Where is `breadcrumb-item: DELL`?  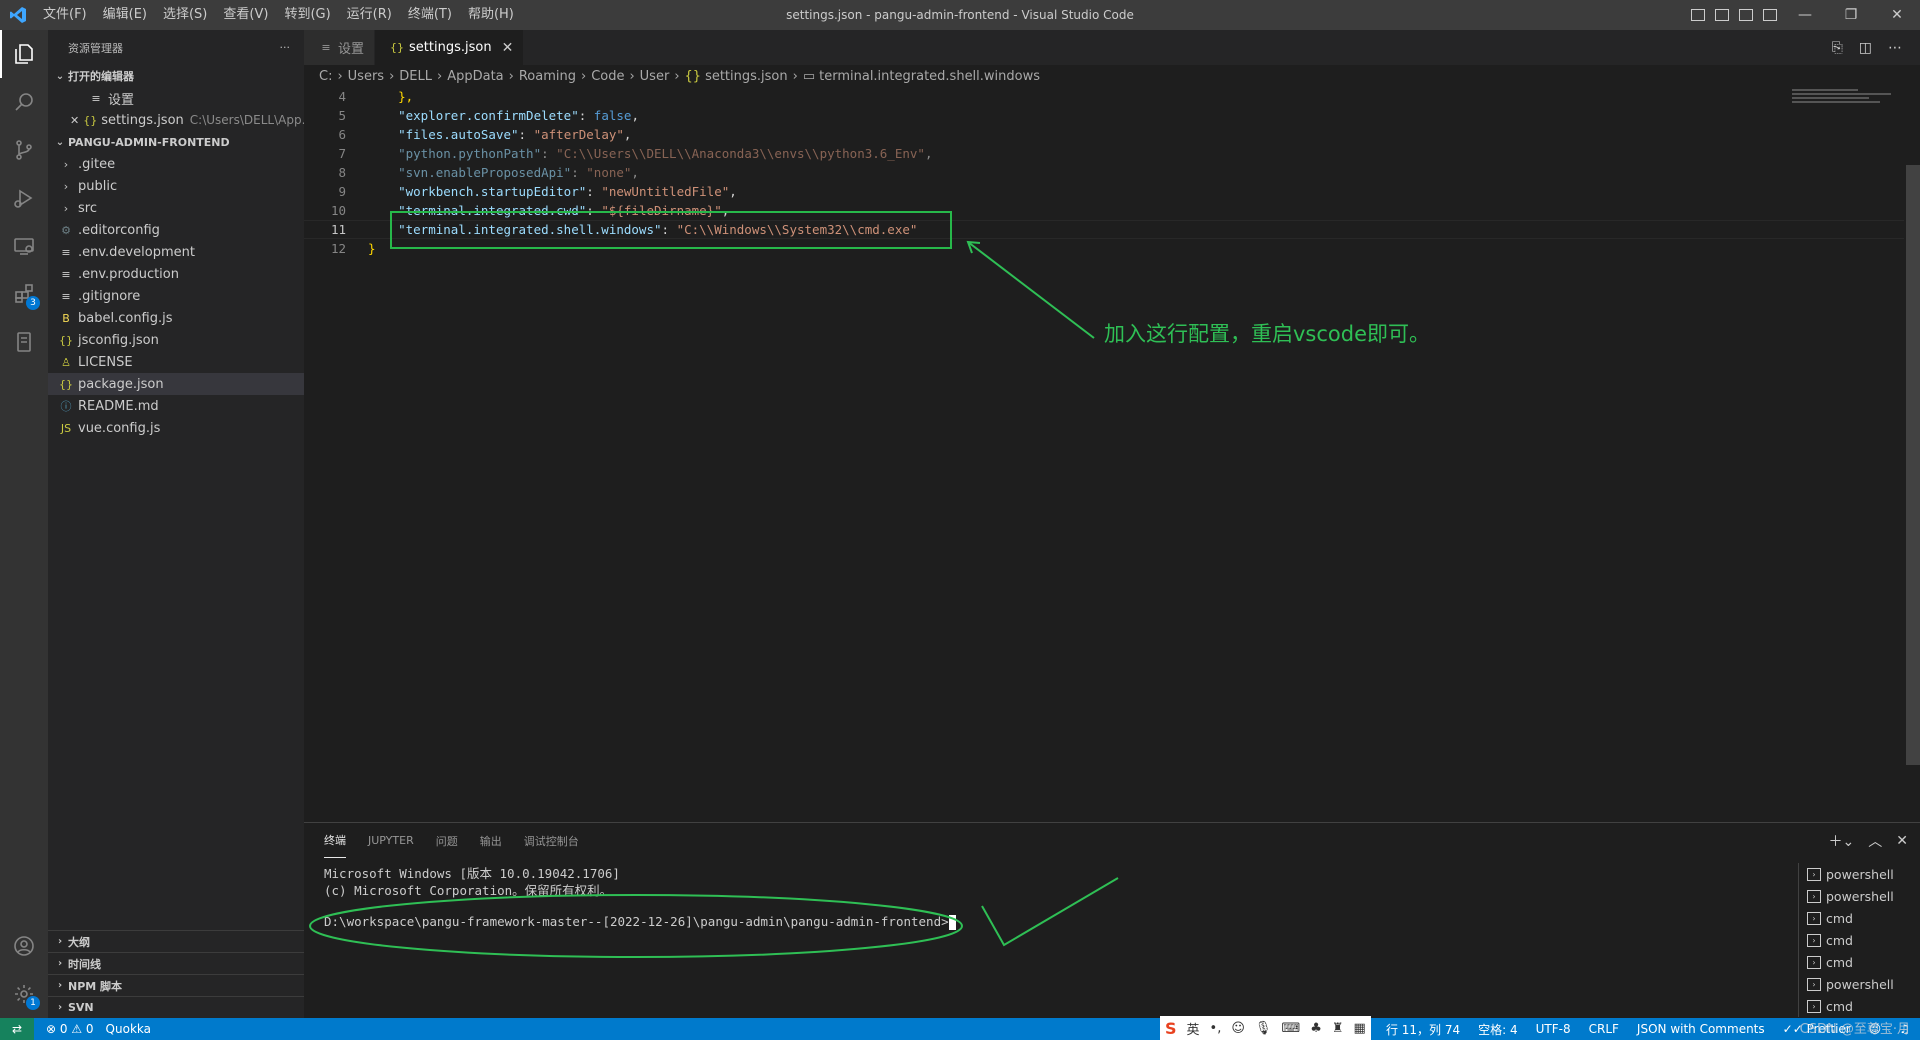
breadcrumb-item: DELL is located at coordinates (415, 76).